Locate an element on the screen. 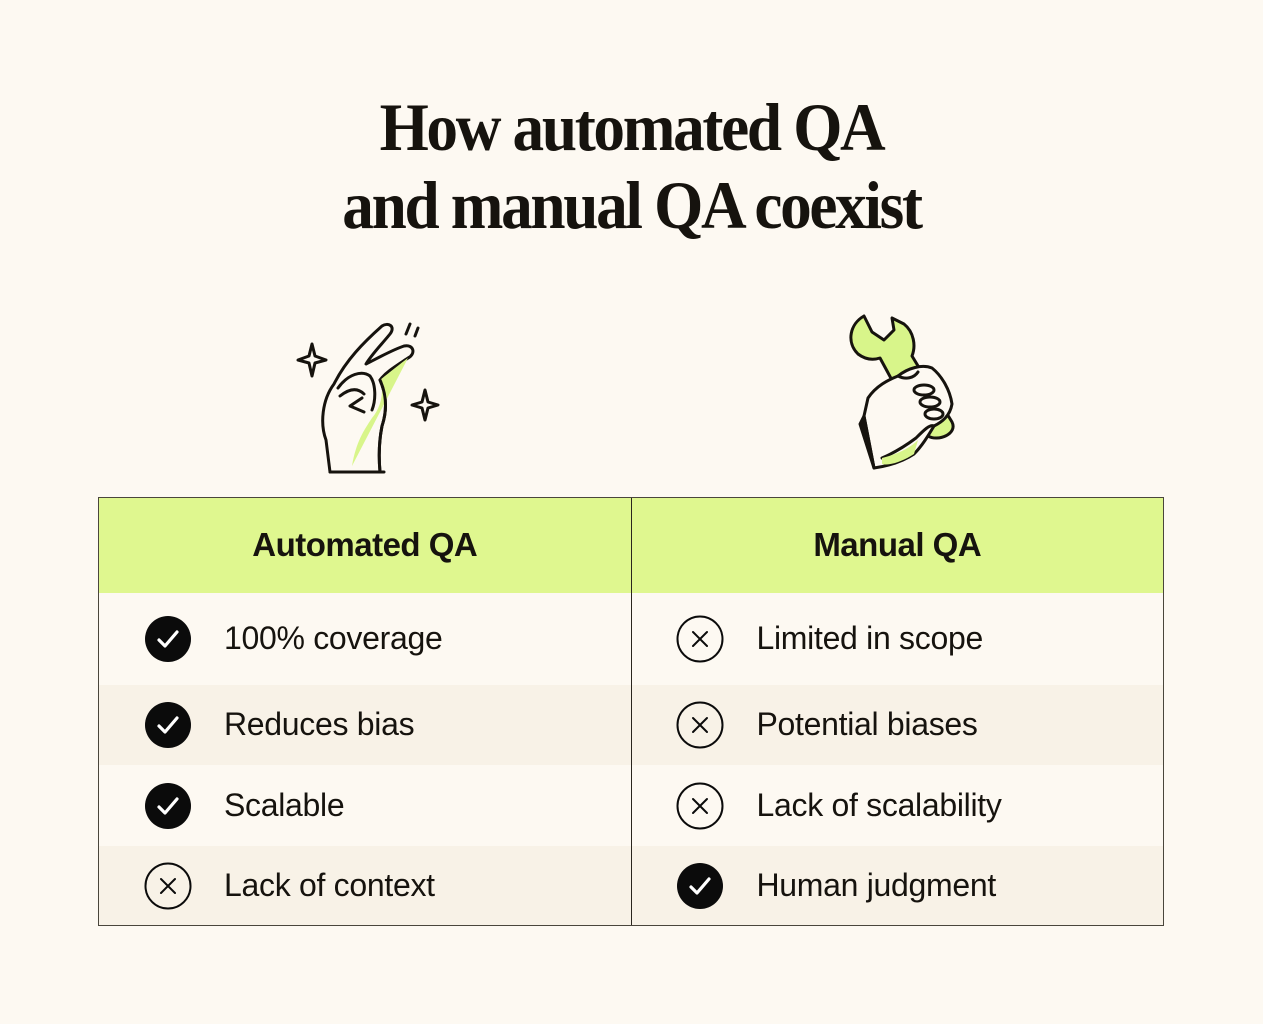 The width and height of the screenshot is (1263, 1024). page-title: How automated QA and manual QA coexist is located at coordinates (631, 166).